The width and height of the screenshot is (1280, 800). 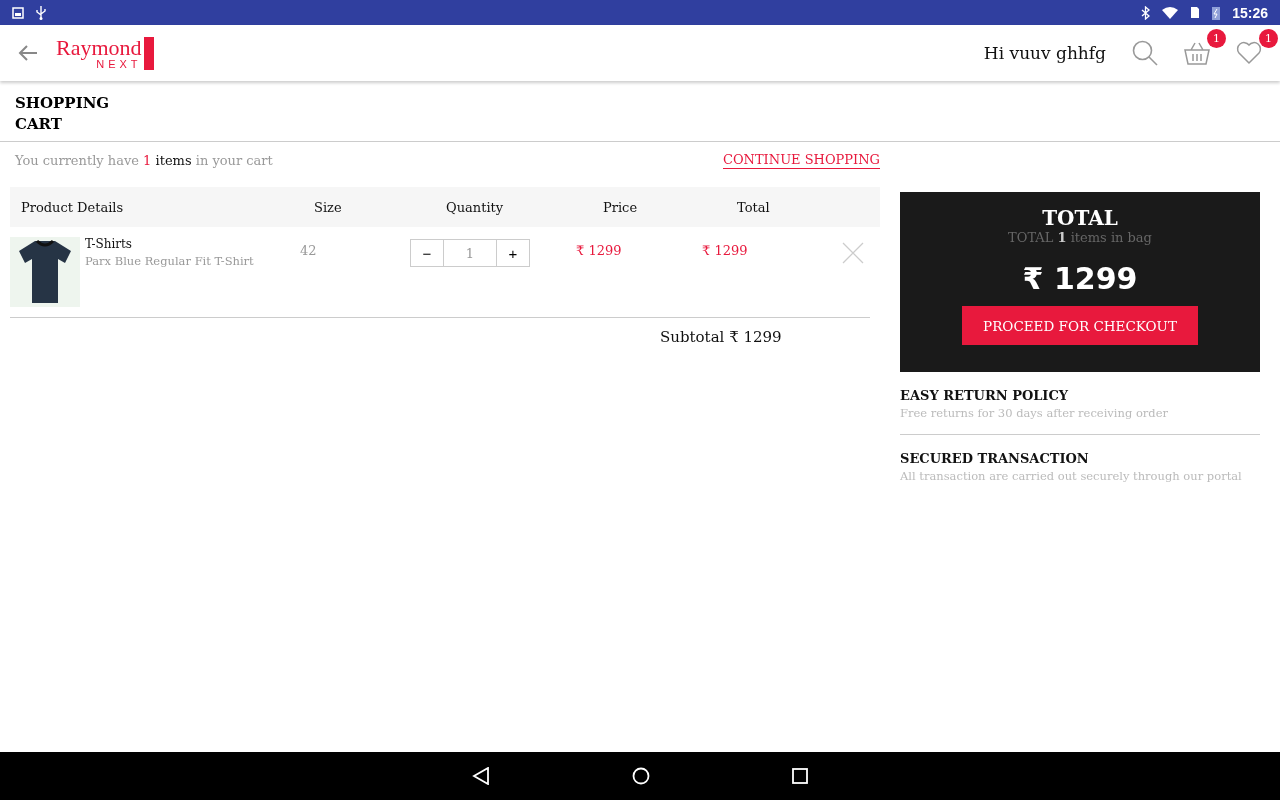 I want to click on page-title: SHOPPING CART, so click(x=63, y=114).